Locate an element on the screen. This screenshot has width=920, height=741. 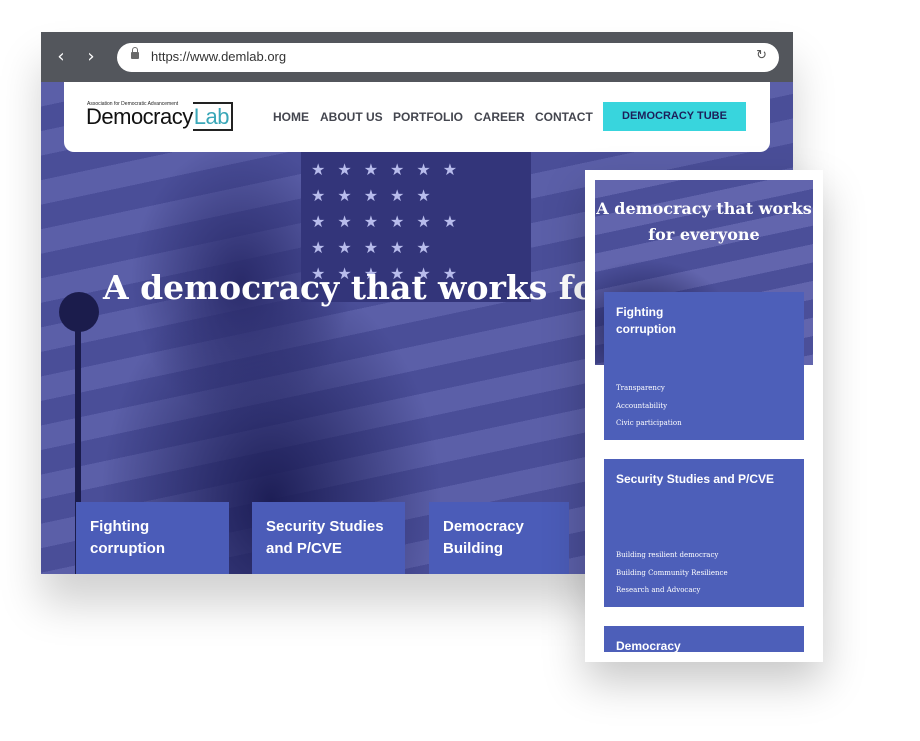
nav-home: HOME is located at coordinates (291, 117).